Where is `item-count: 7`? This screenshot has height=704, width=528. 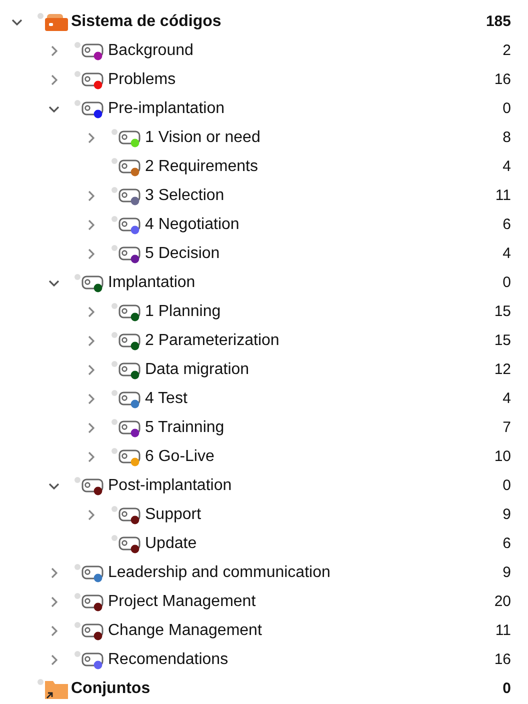 item-count: 7 is located at coordinates (506, 427).